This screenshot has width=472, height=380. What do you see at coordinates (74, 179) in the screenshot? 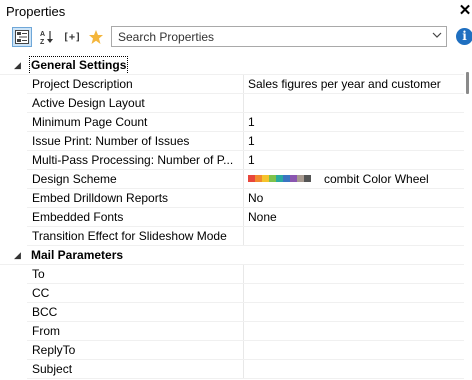
I see `property-label: Design Scheme` at bounding box center [74, 179].